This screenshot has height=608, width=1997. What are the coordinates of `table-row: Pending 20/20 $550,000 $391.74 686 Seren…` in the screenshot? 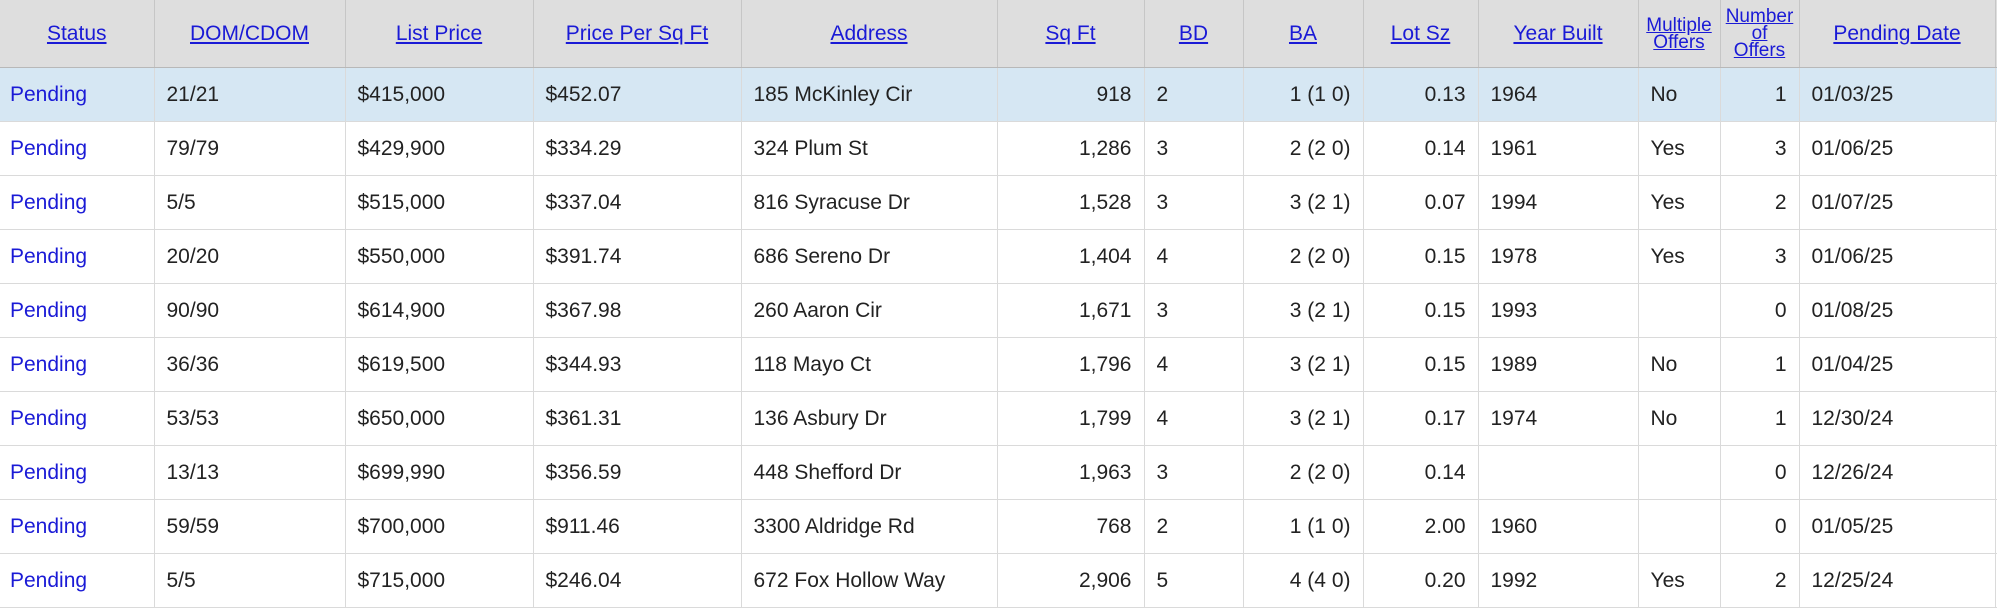 It's located at (998, 256).